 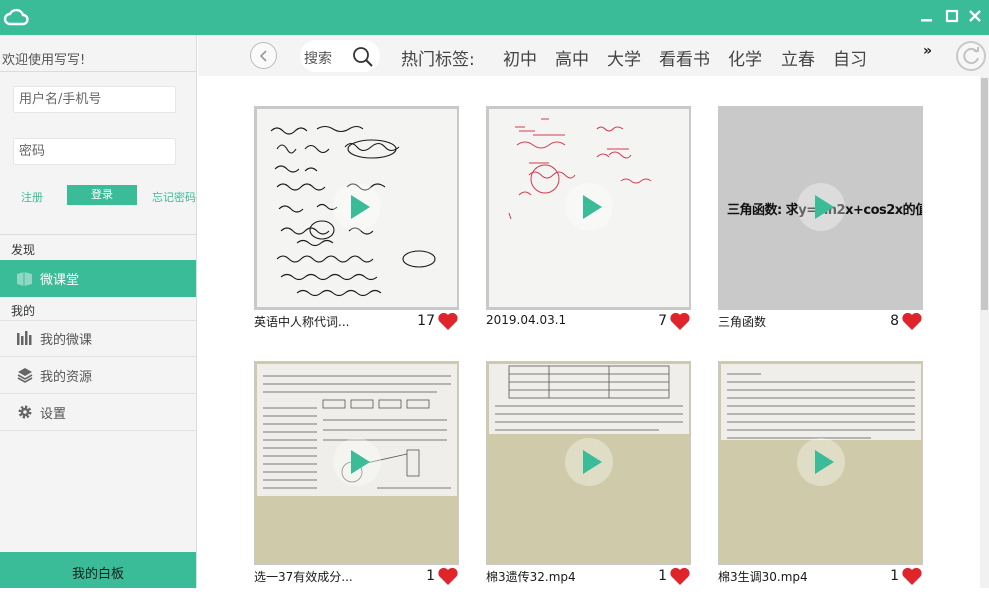 I want to click on back-button, so click(x=263, y=55).